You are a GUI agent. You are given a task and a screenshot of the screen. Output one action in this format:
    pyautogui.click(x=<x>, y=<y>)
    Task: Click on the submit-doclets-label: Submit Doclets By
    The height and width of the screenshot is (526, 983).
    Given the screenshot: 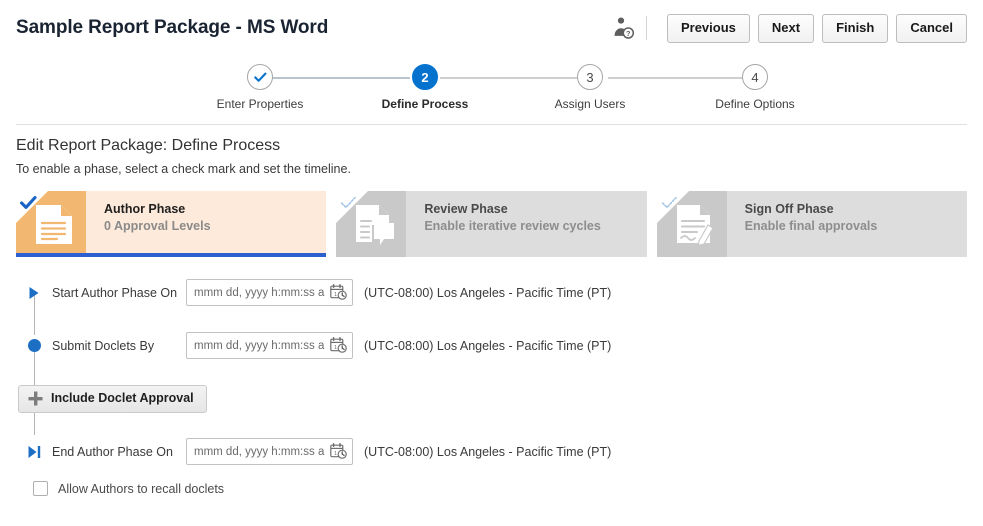 What is the action you would take?
    pyautogui.click(x=103, y=345)
    